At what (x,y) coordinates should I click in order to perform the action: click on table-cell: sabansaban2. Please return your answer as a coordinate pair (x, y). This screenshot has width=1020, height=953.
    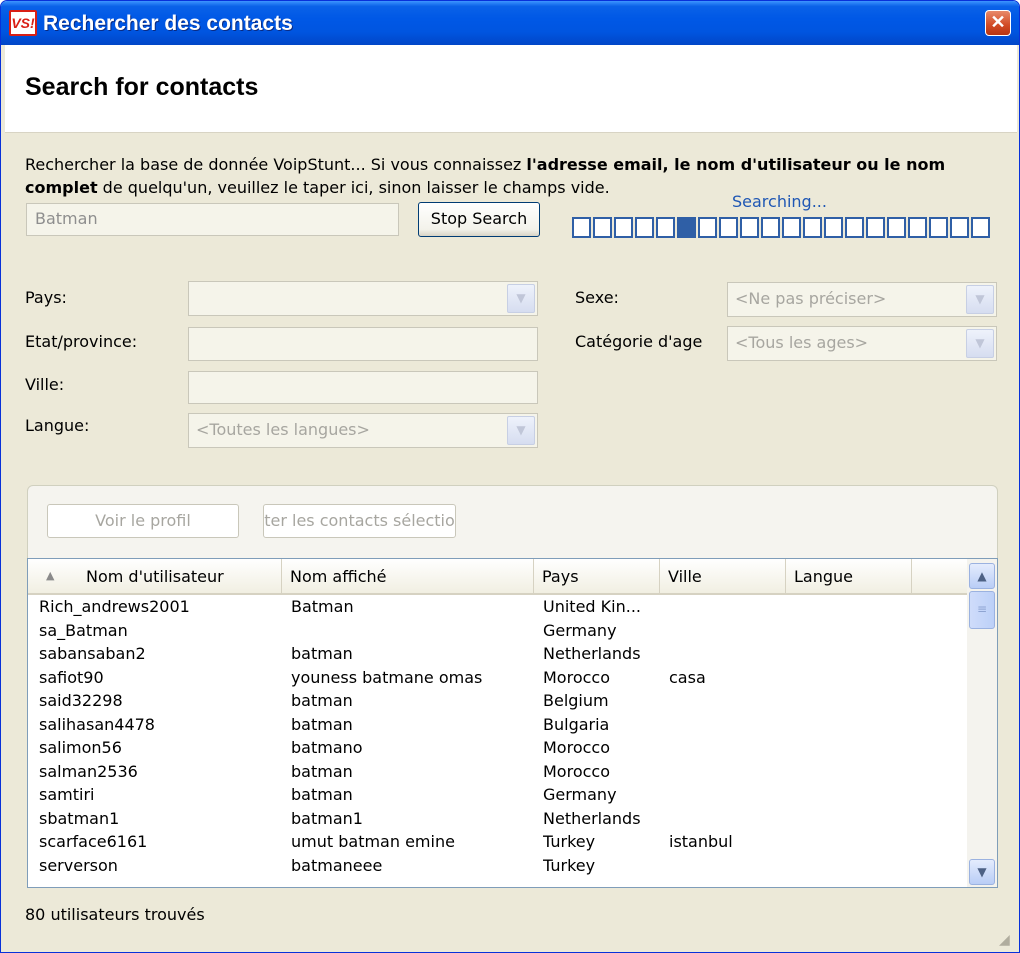
    Looking at the image, I should click on (92, 653).